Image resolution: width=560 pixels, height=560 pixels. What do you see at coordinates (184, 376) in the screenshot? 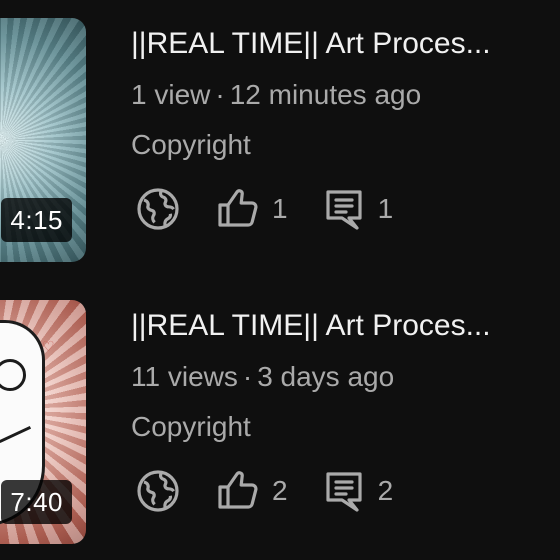
I see `view-count: 11 views` at bounding box center [184, 376].